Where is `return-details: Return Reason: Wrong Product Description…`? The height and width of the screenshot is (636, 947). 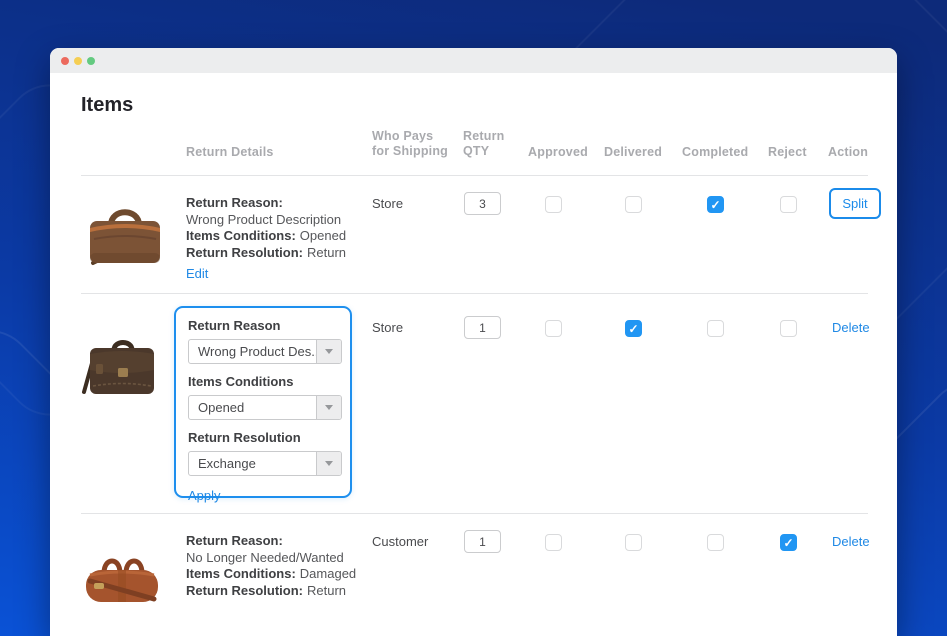
return-details: Return Reason: Wrong Product Description… is located at coordinates (281, 239).